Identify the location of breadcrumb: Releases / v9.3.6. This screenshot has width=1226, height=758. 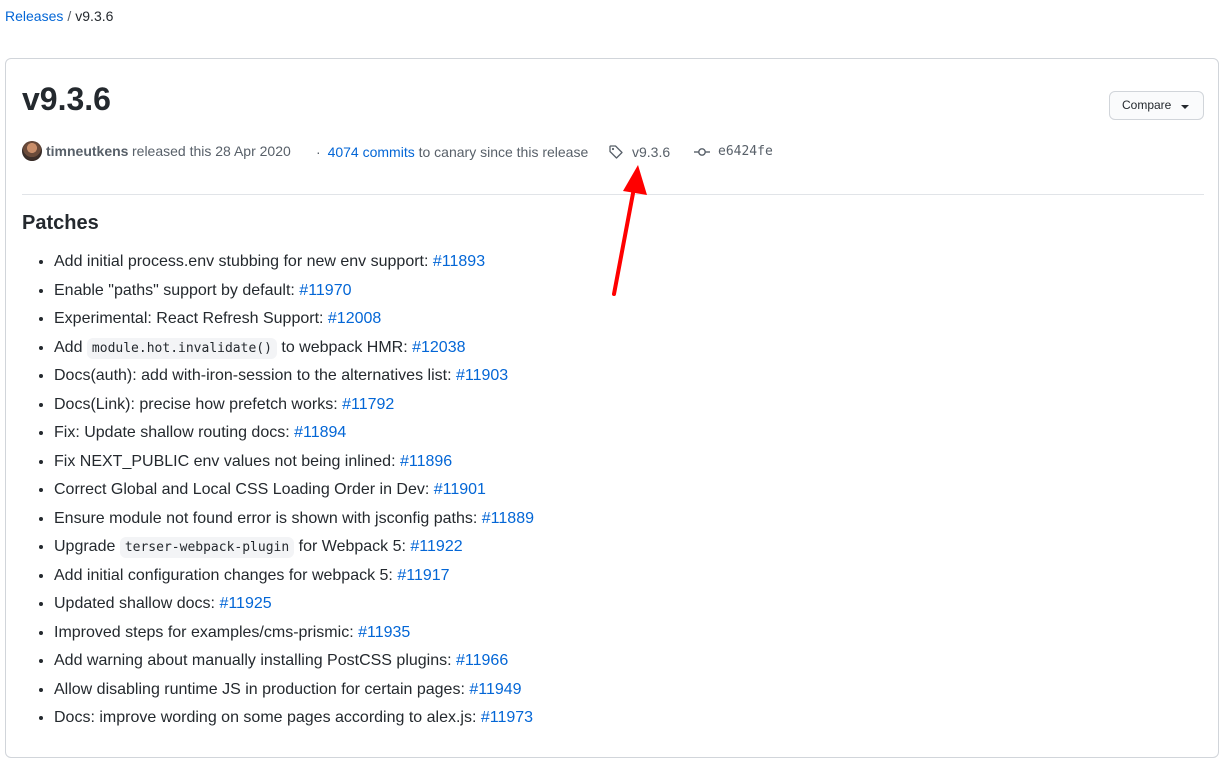
(59, 16).